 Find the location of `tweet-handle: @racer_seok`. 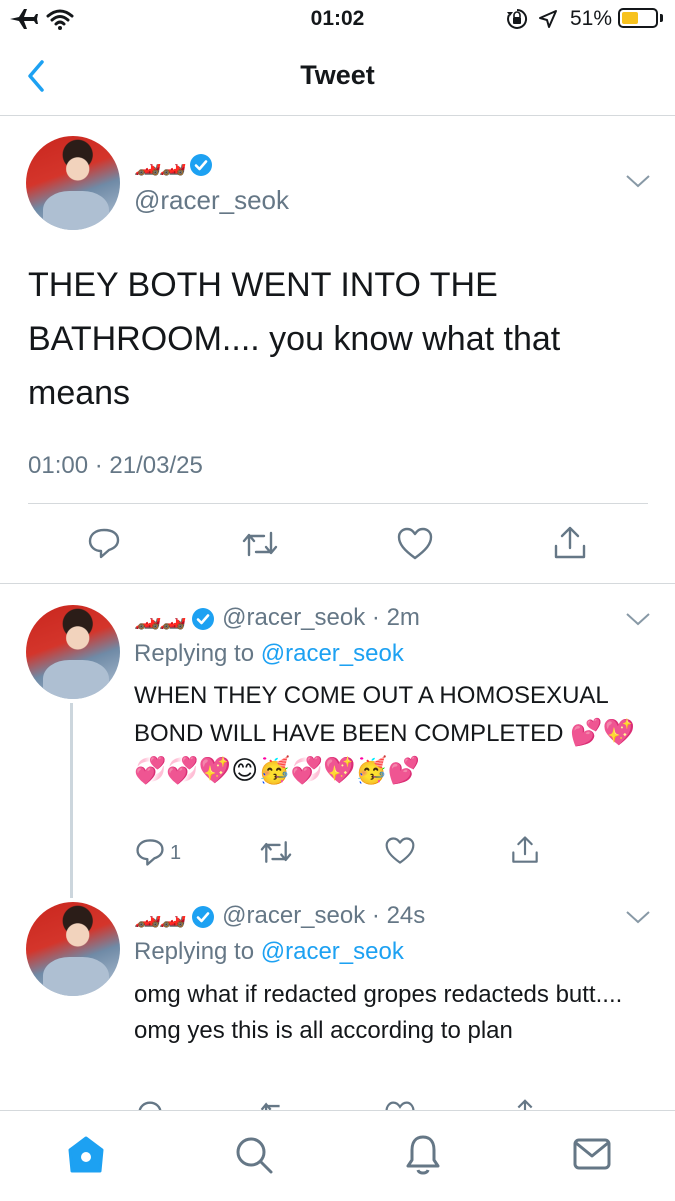

tweet-handle: @racer_seok is located at coordinates (211, 200).